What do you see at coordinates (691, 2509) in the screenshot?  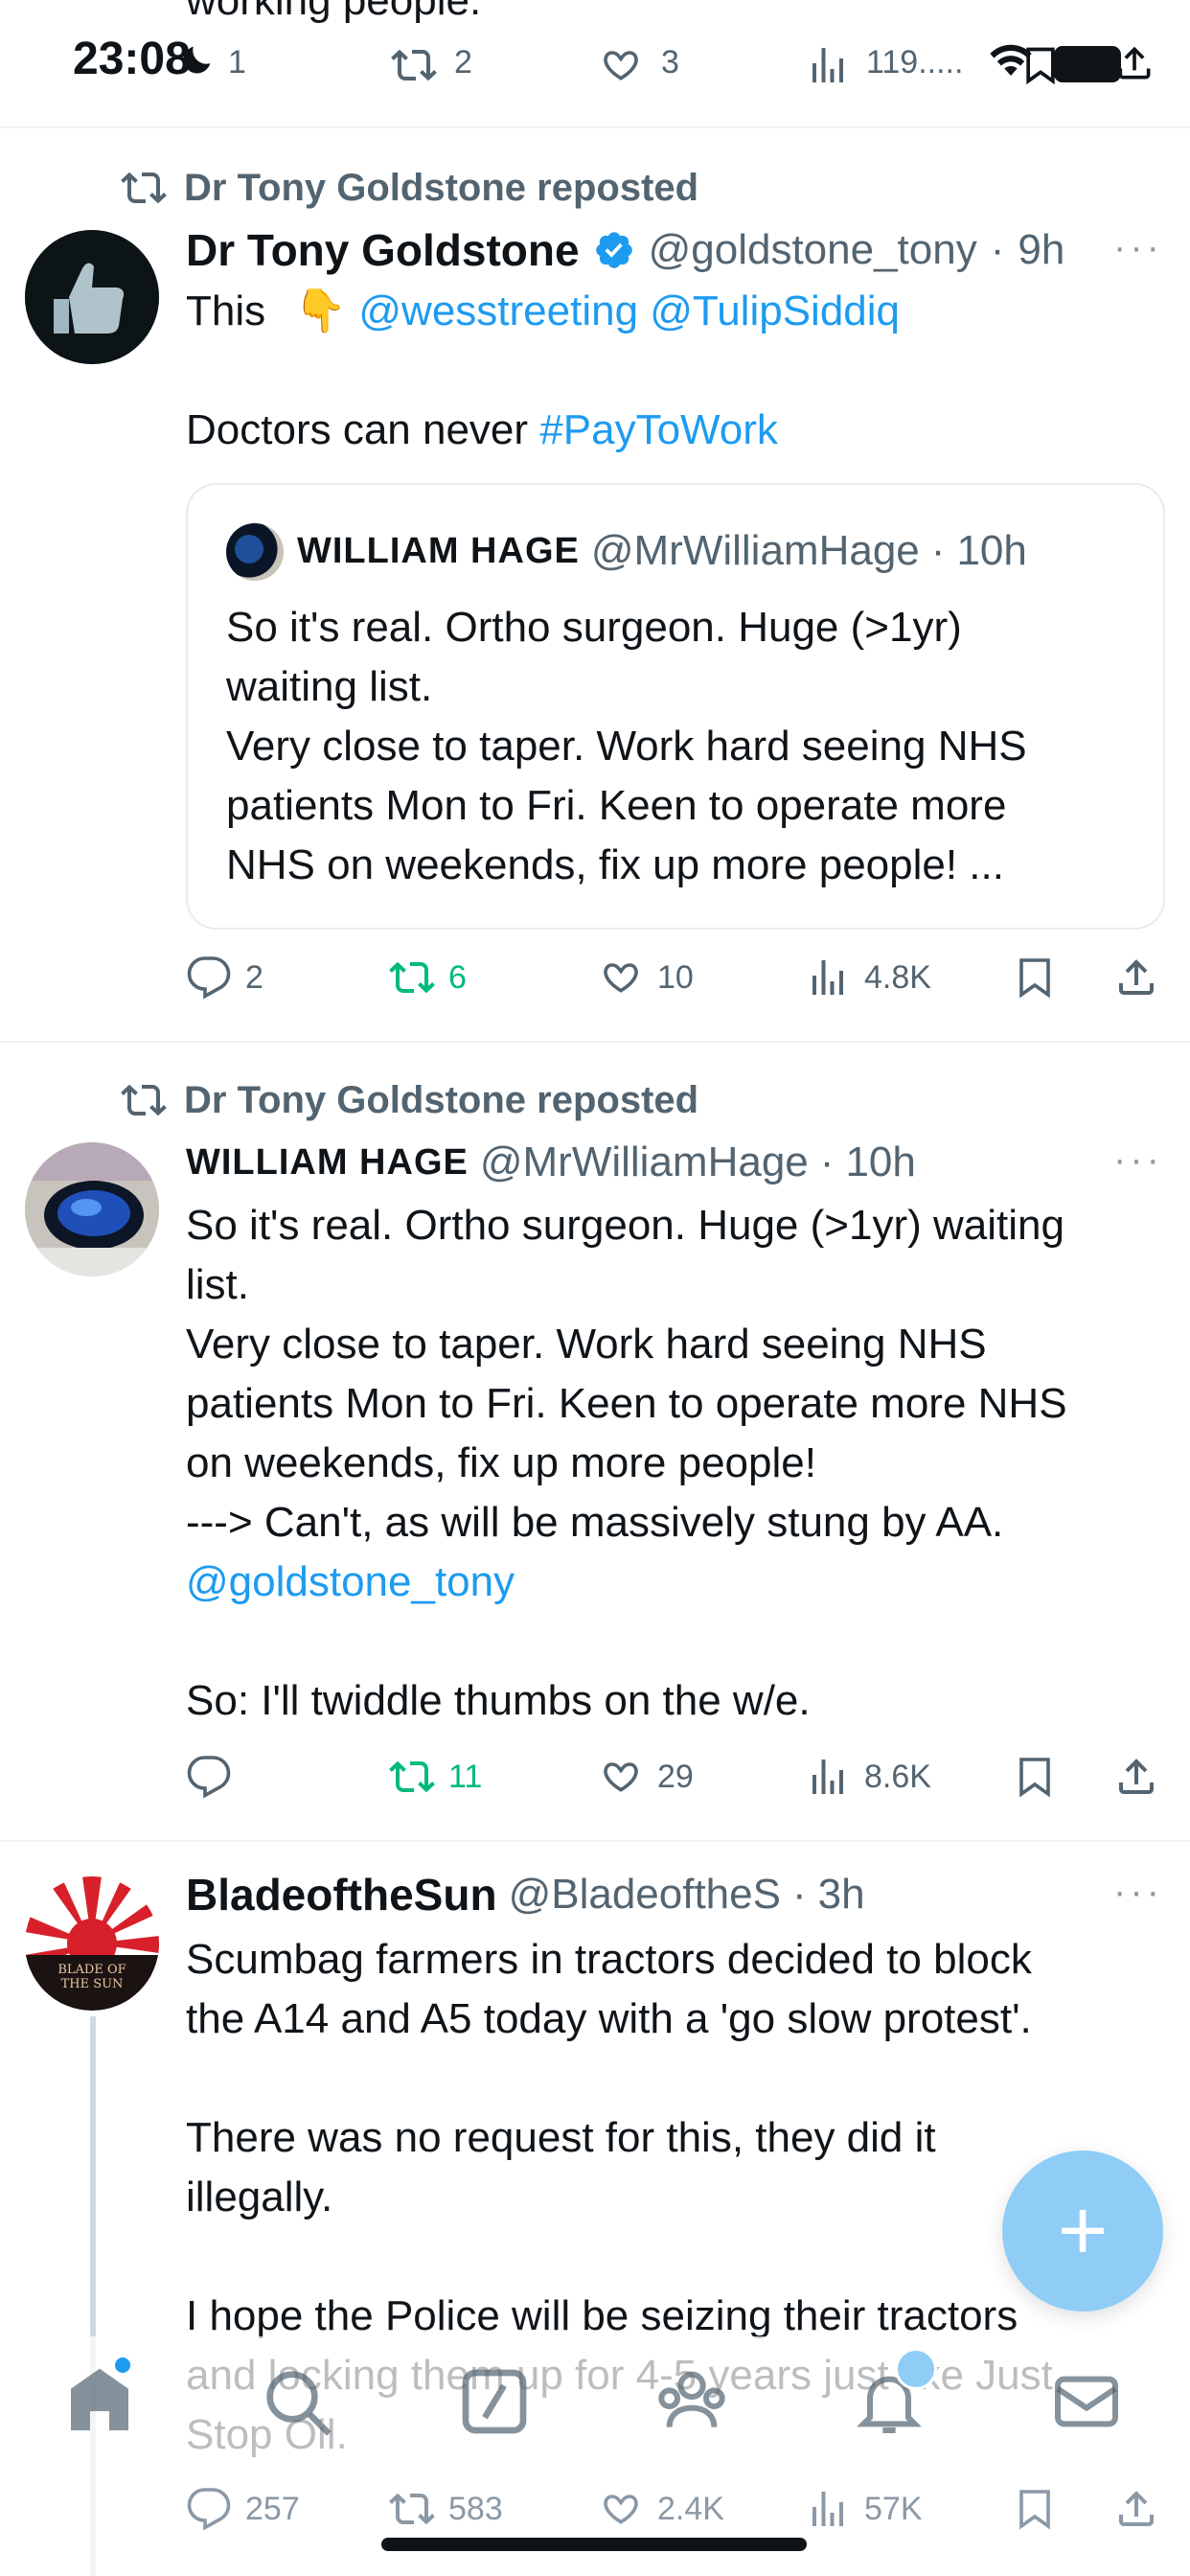 I see `like-count: 2.4K` at bounding box center [691, 2509].